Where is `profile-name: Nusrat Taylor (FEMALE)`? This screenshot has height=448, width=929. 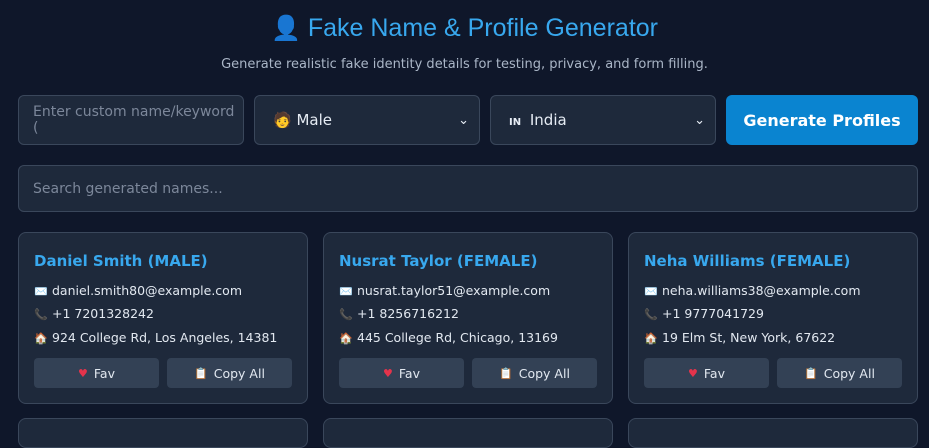 profile-name: Nusrat Taylor (FEMALE) is located at coordinates (438, 261).